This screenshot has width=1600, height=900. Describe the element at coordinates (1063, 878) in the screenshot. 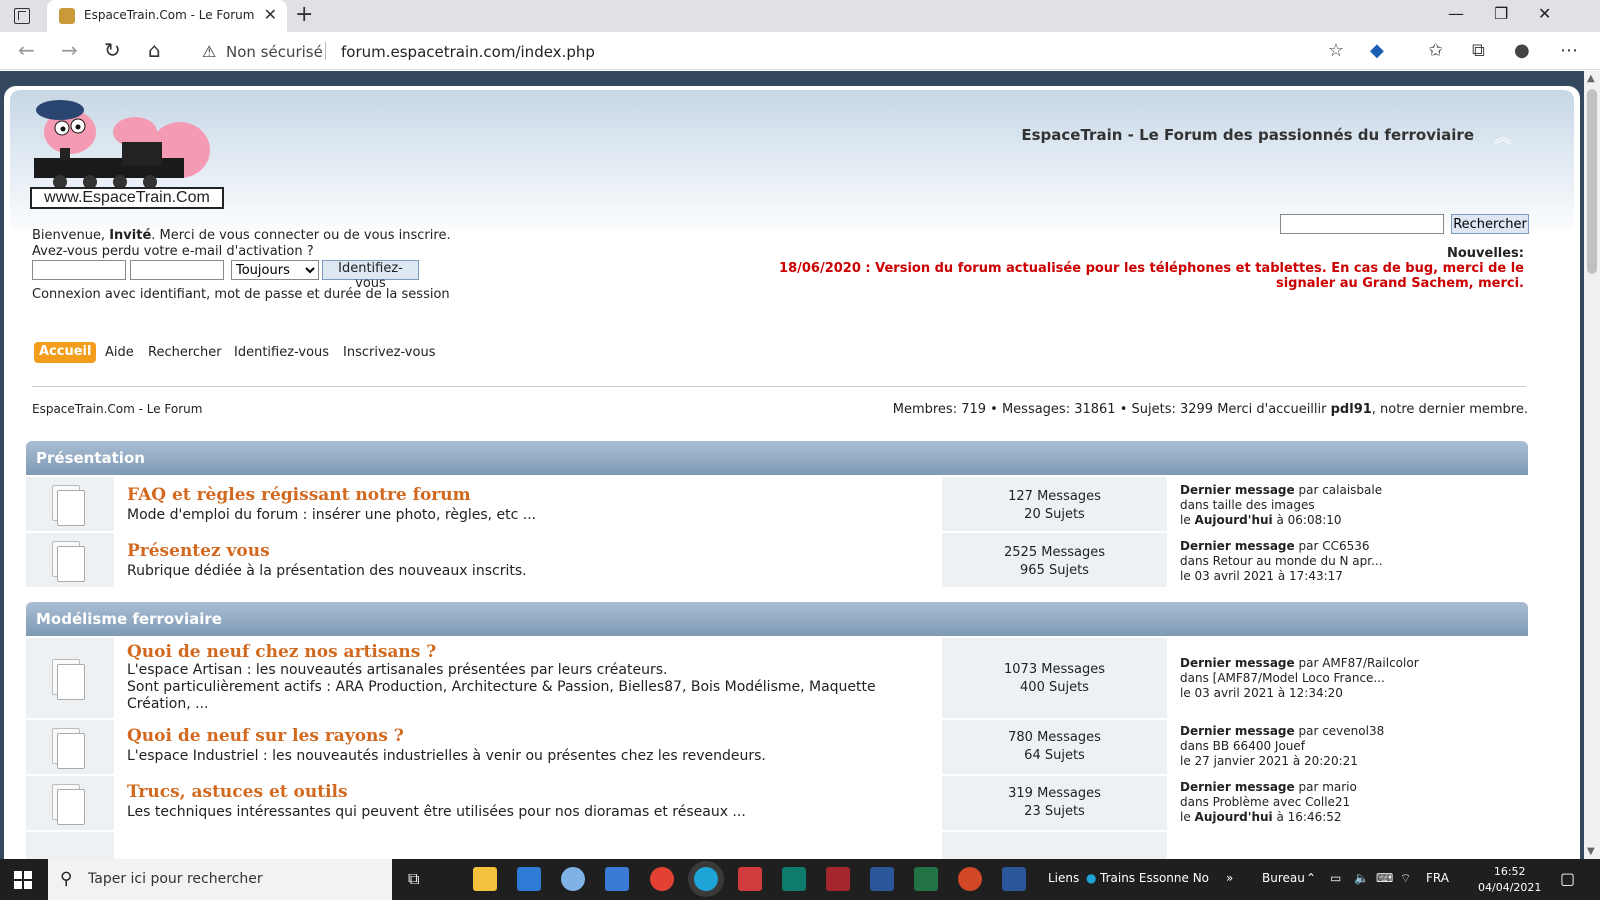

I see `links-toolbar-label: Liens` at that location.